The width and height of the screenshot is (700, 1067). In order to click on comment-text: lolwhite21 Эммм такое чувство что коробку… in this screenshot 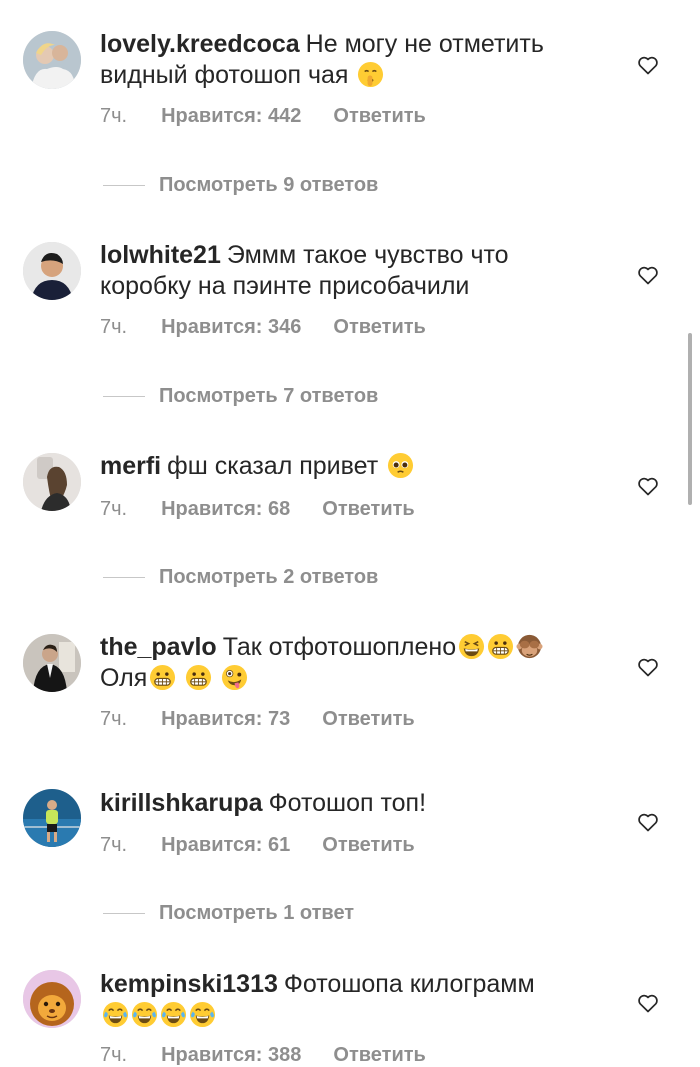, I will do `click(350, 271)`.